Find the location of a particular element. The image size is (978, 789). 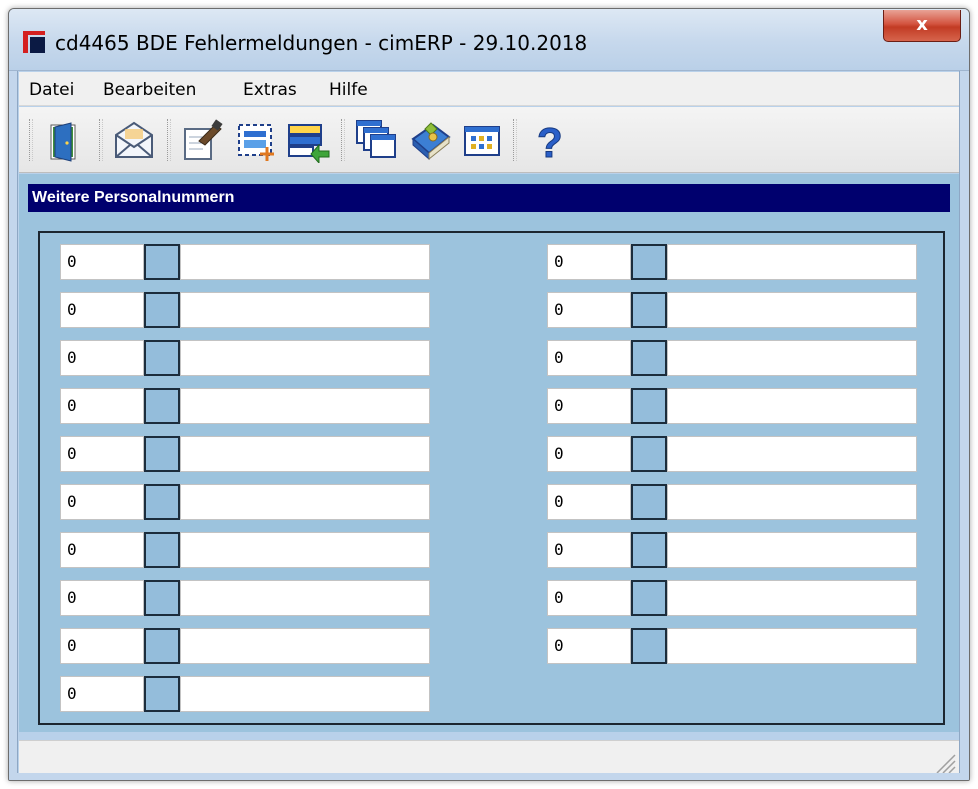

toolbar: ? is located at coordinates (489, 140).